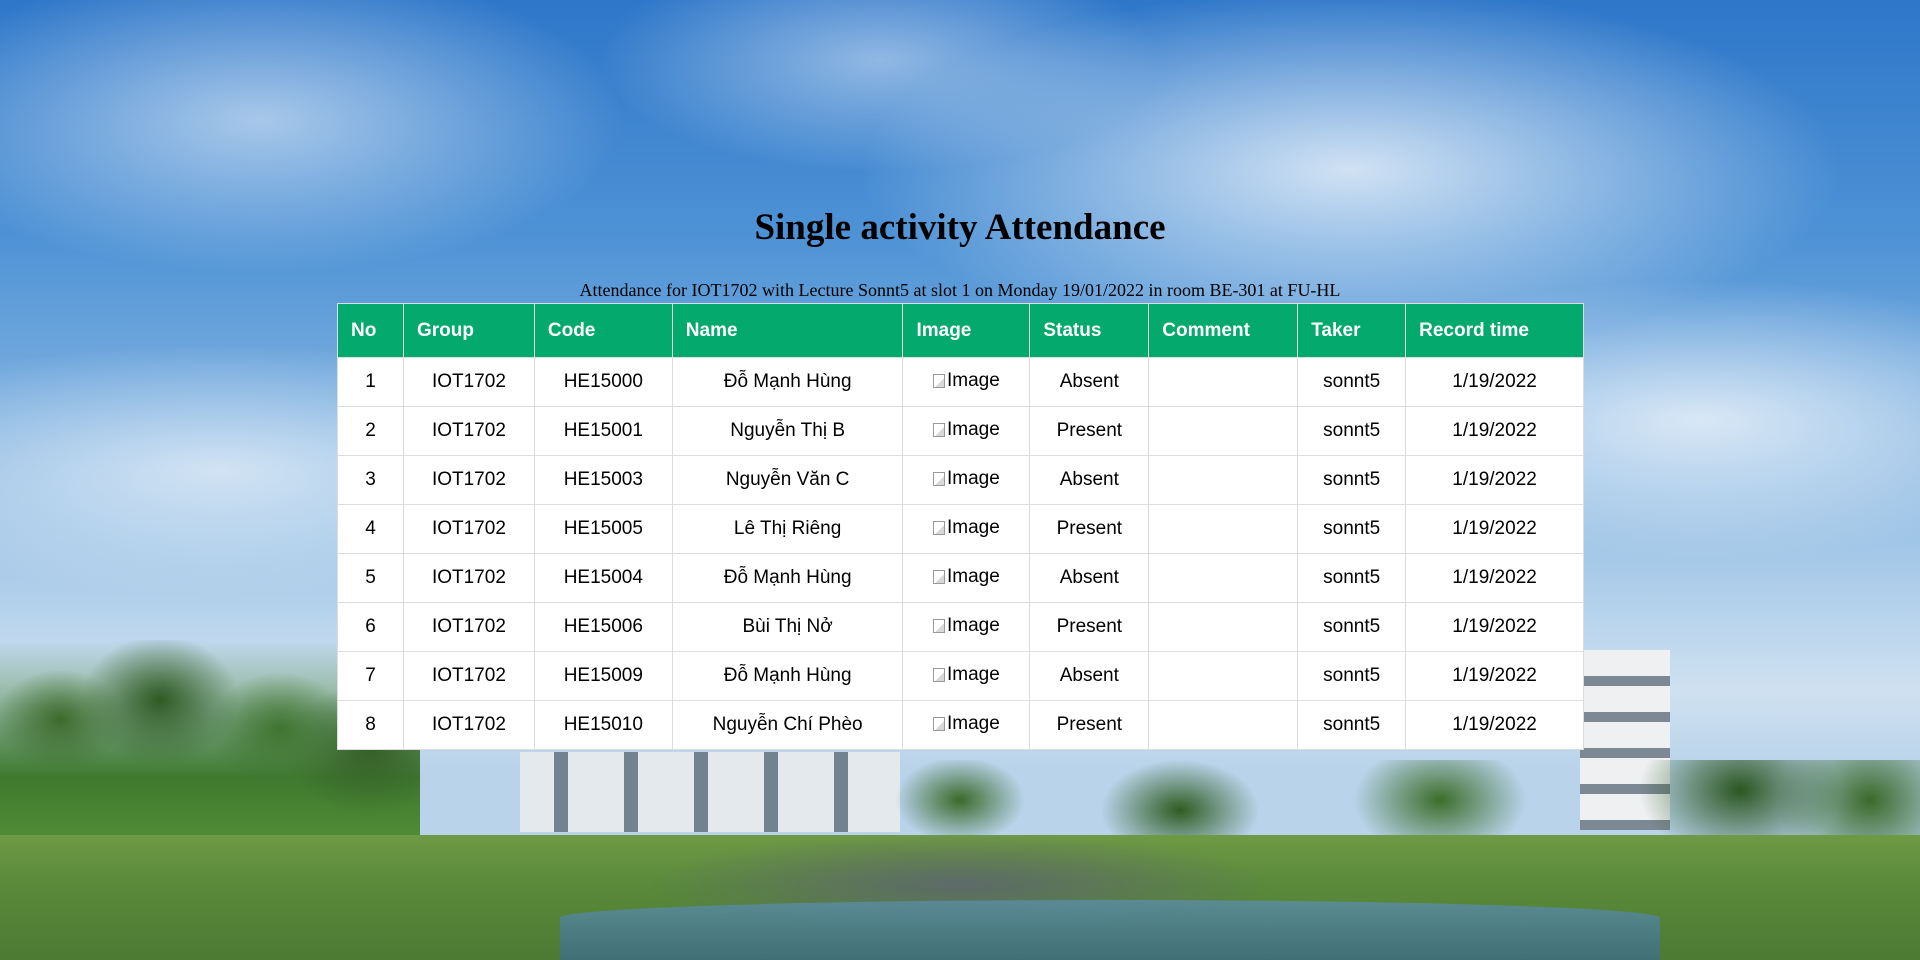 This screenshot has width=1920, height=960. I want to click on cell-code: HE15004, so click(603, 578).